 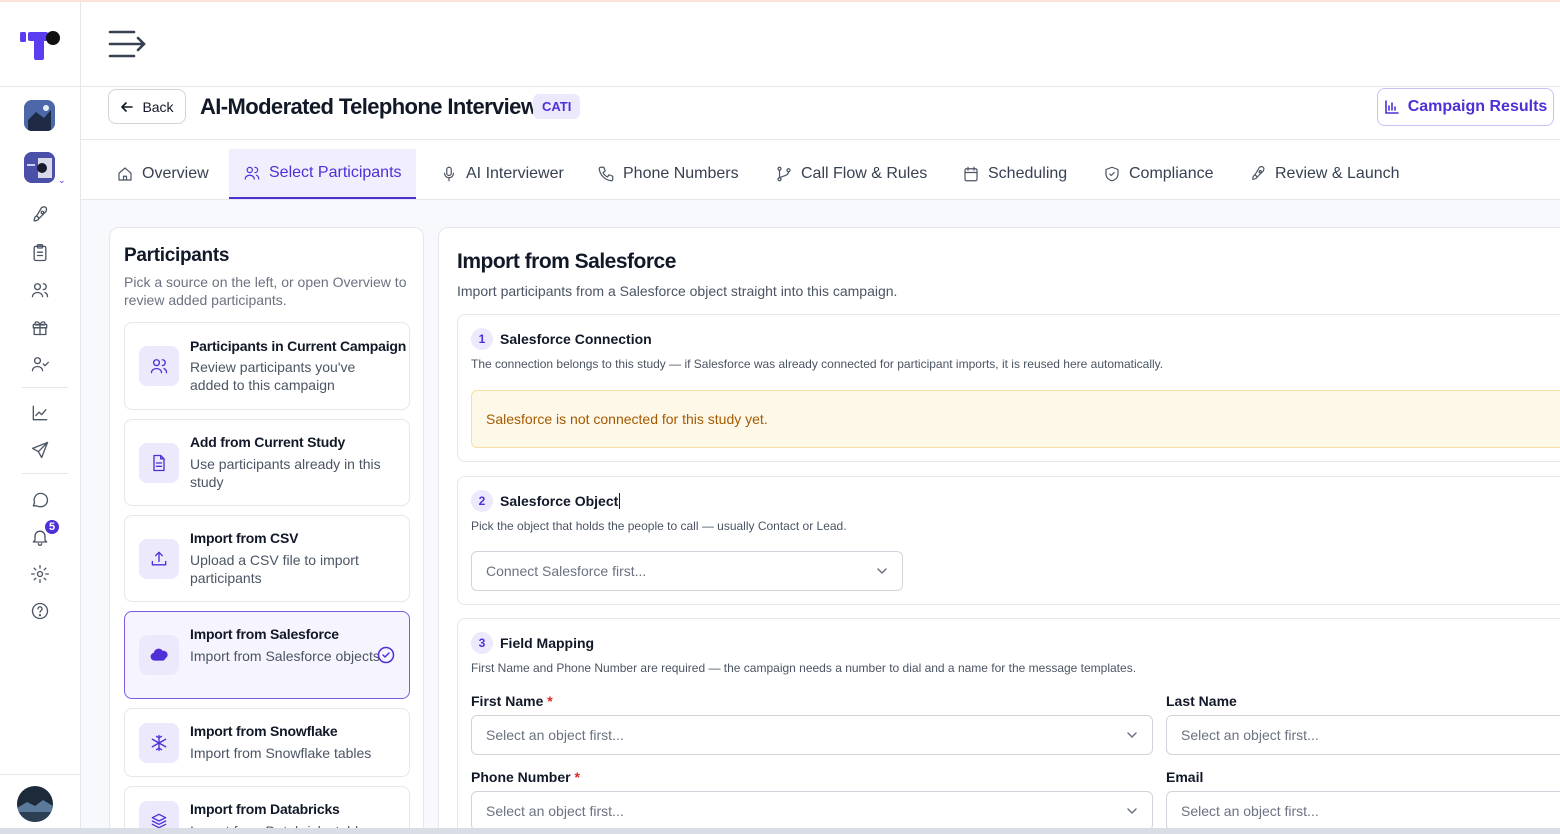 What do you see at coordinates (482, 339) in the screenshot?
I see `step-number: 1` at bounding box center [482, 339].